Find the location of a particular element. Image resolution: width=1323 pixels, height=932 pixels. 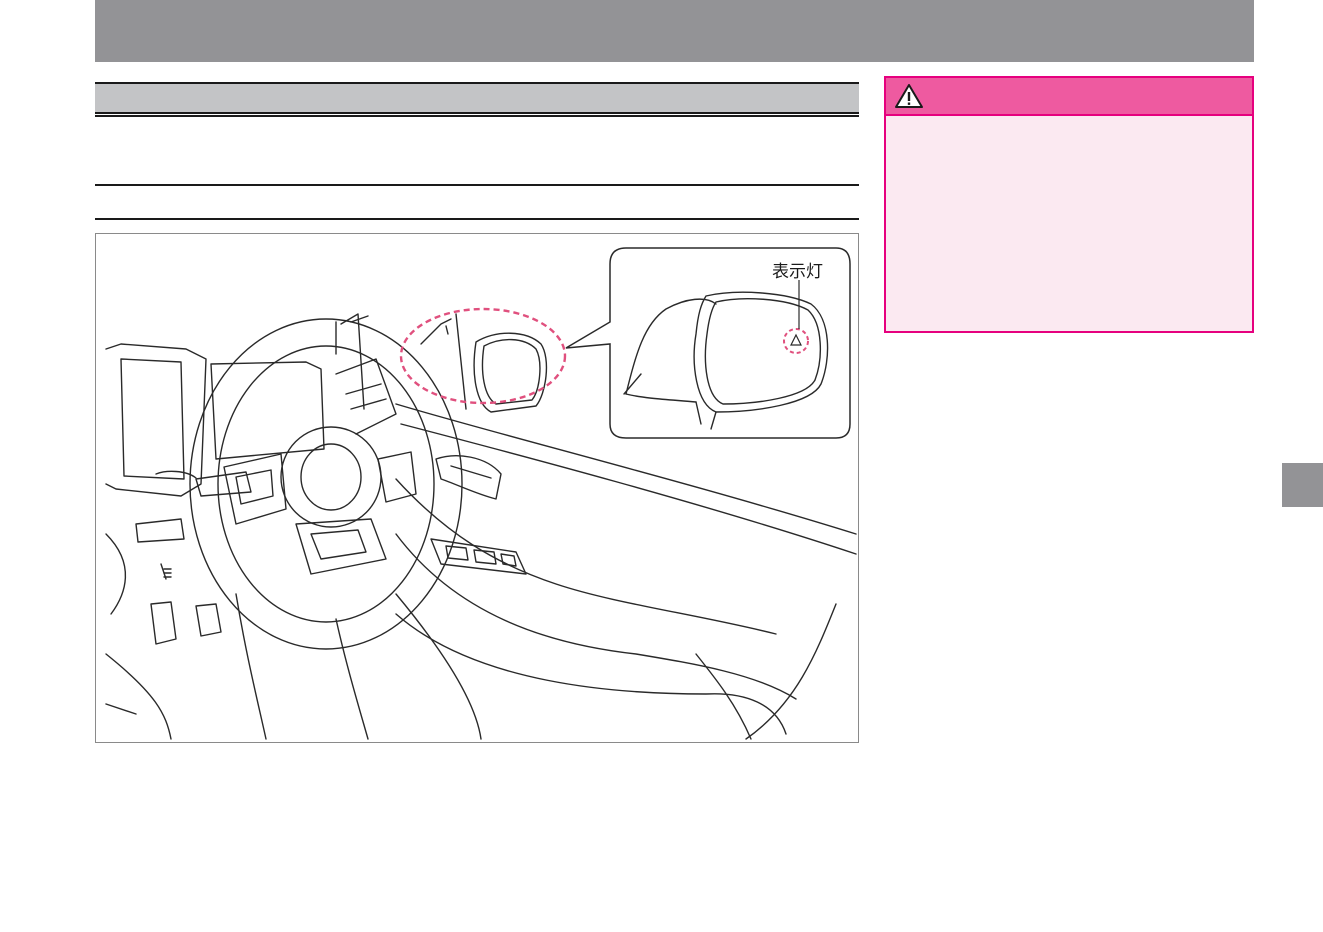

warning-box is located at coordinates (1069, 204).